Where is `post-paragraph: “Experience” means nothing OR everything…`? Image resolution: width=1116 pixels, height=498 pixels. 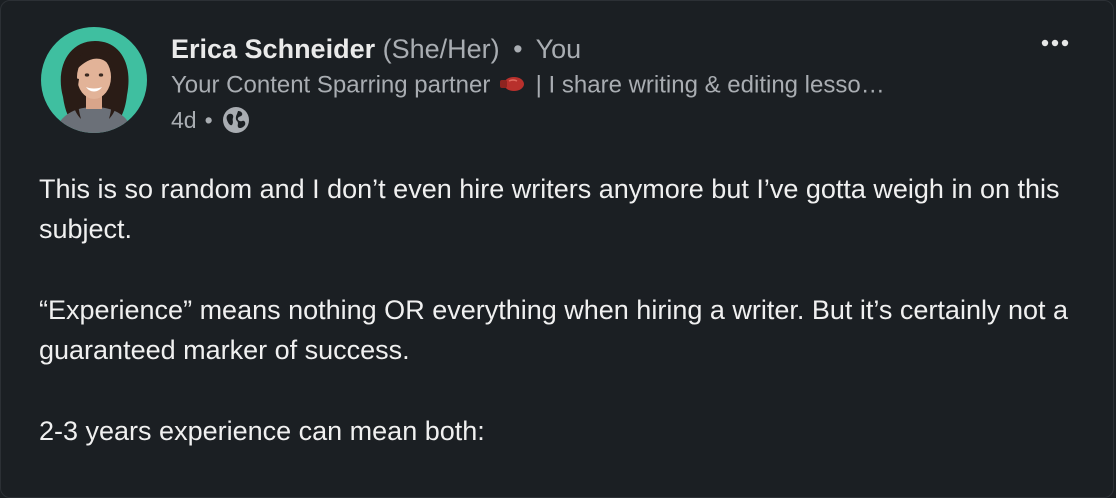
post-paragraph: “Experience” means nothing OR everything… is located at coordinates (554, 330).